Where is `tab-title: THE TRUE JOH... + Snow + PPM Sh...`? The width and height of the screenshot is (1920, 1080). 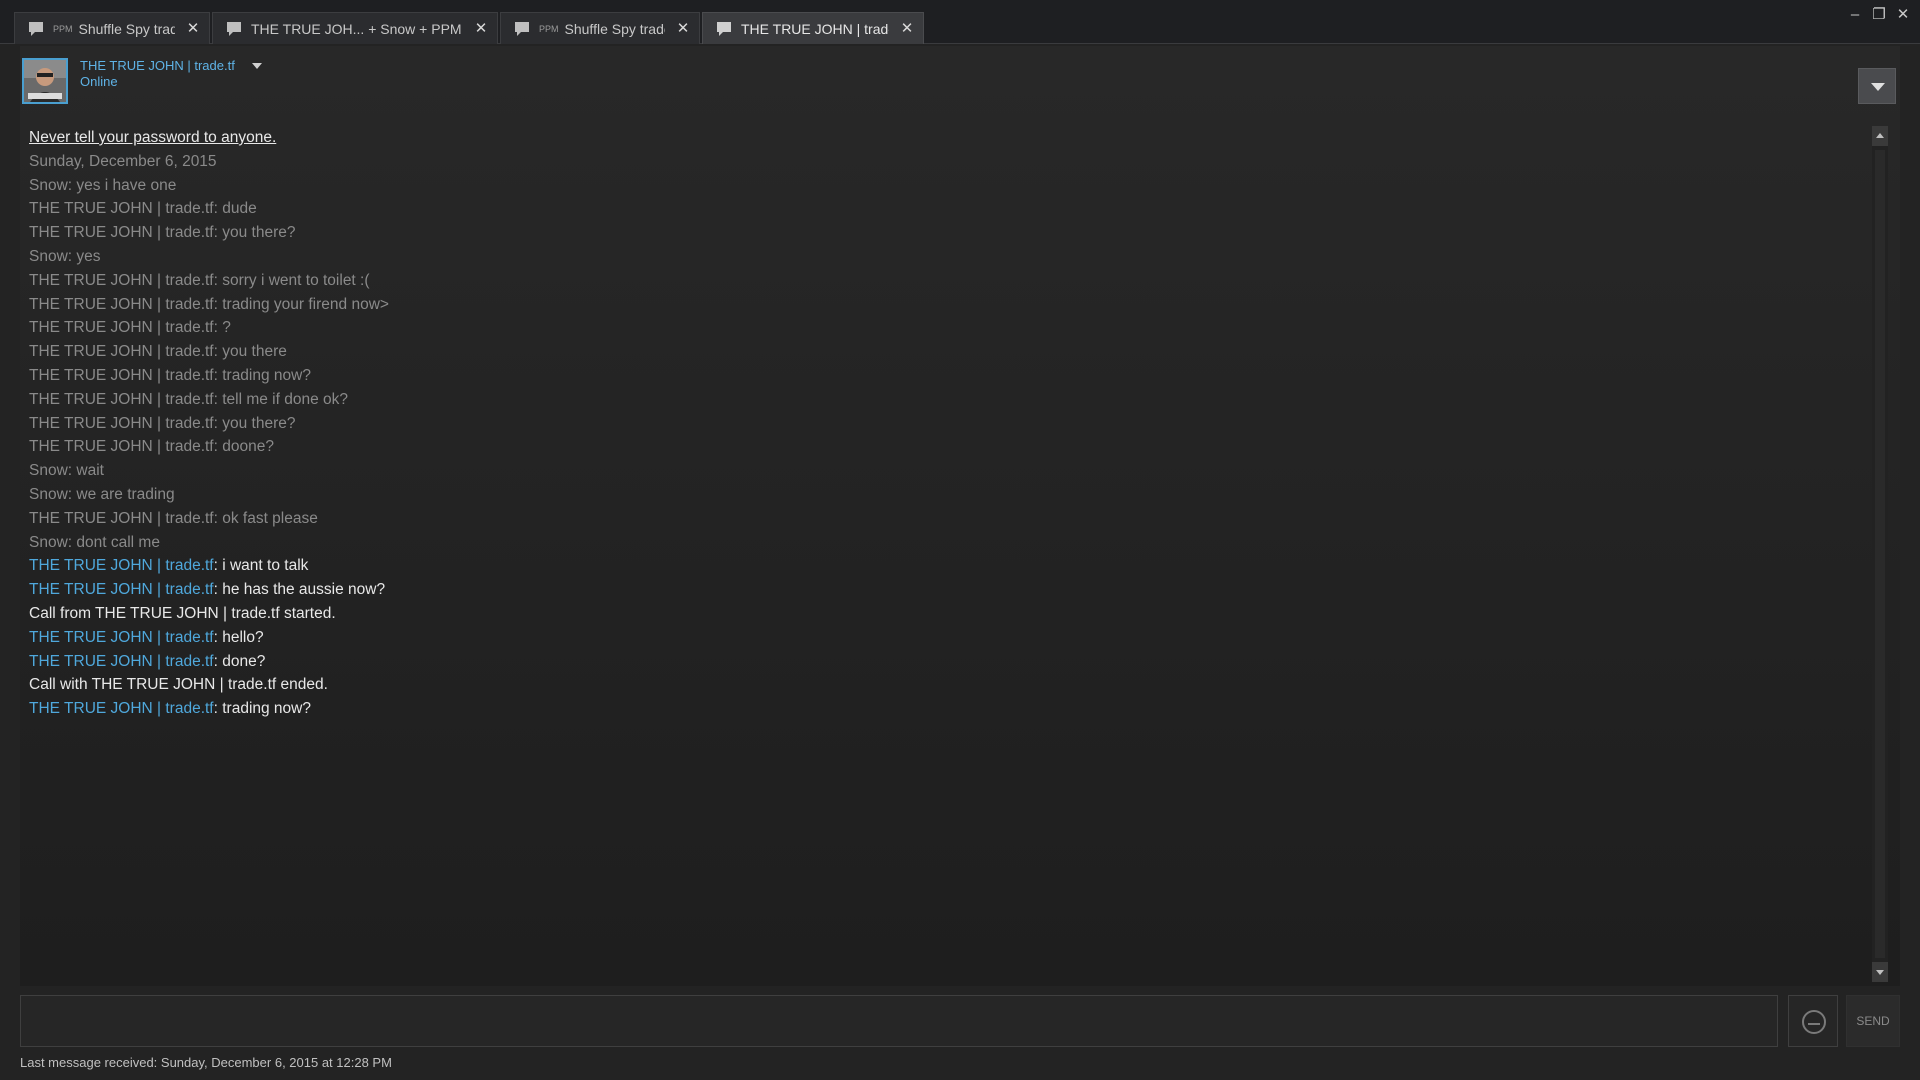
tab-title: THE TRUE JOH... + Snow + PPM Sh... is located at coordinates (357, 28).